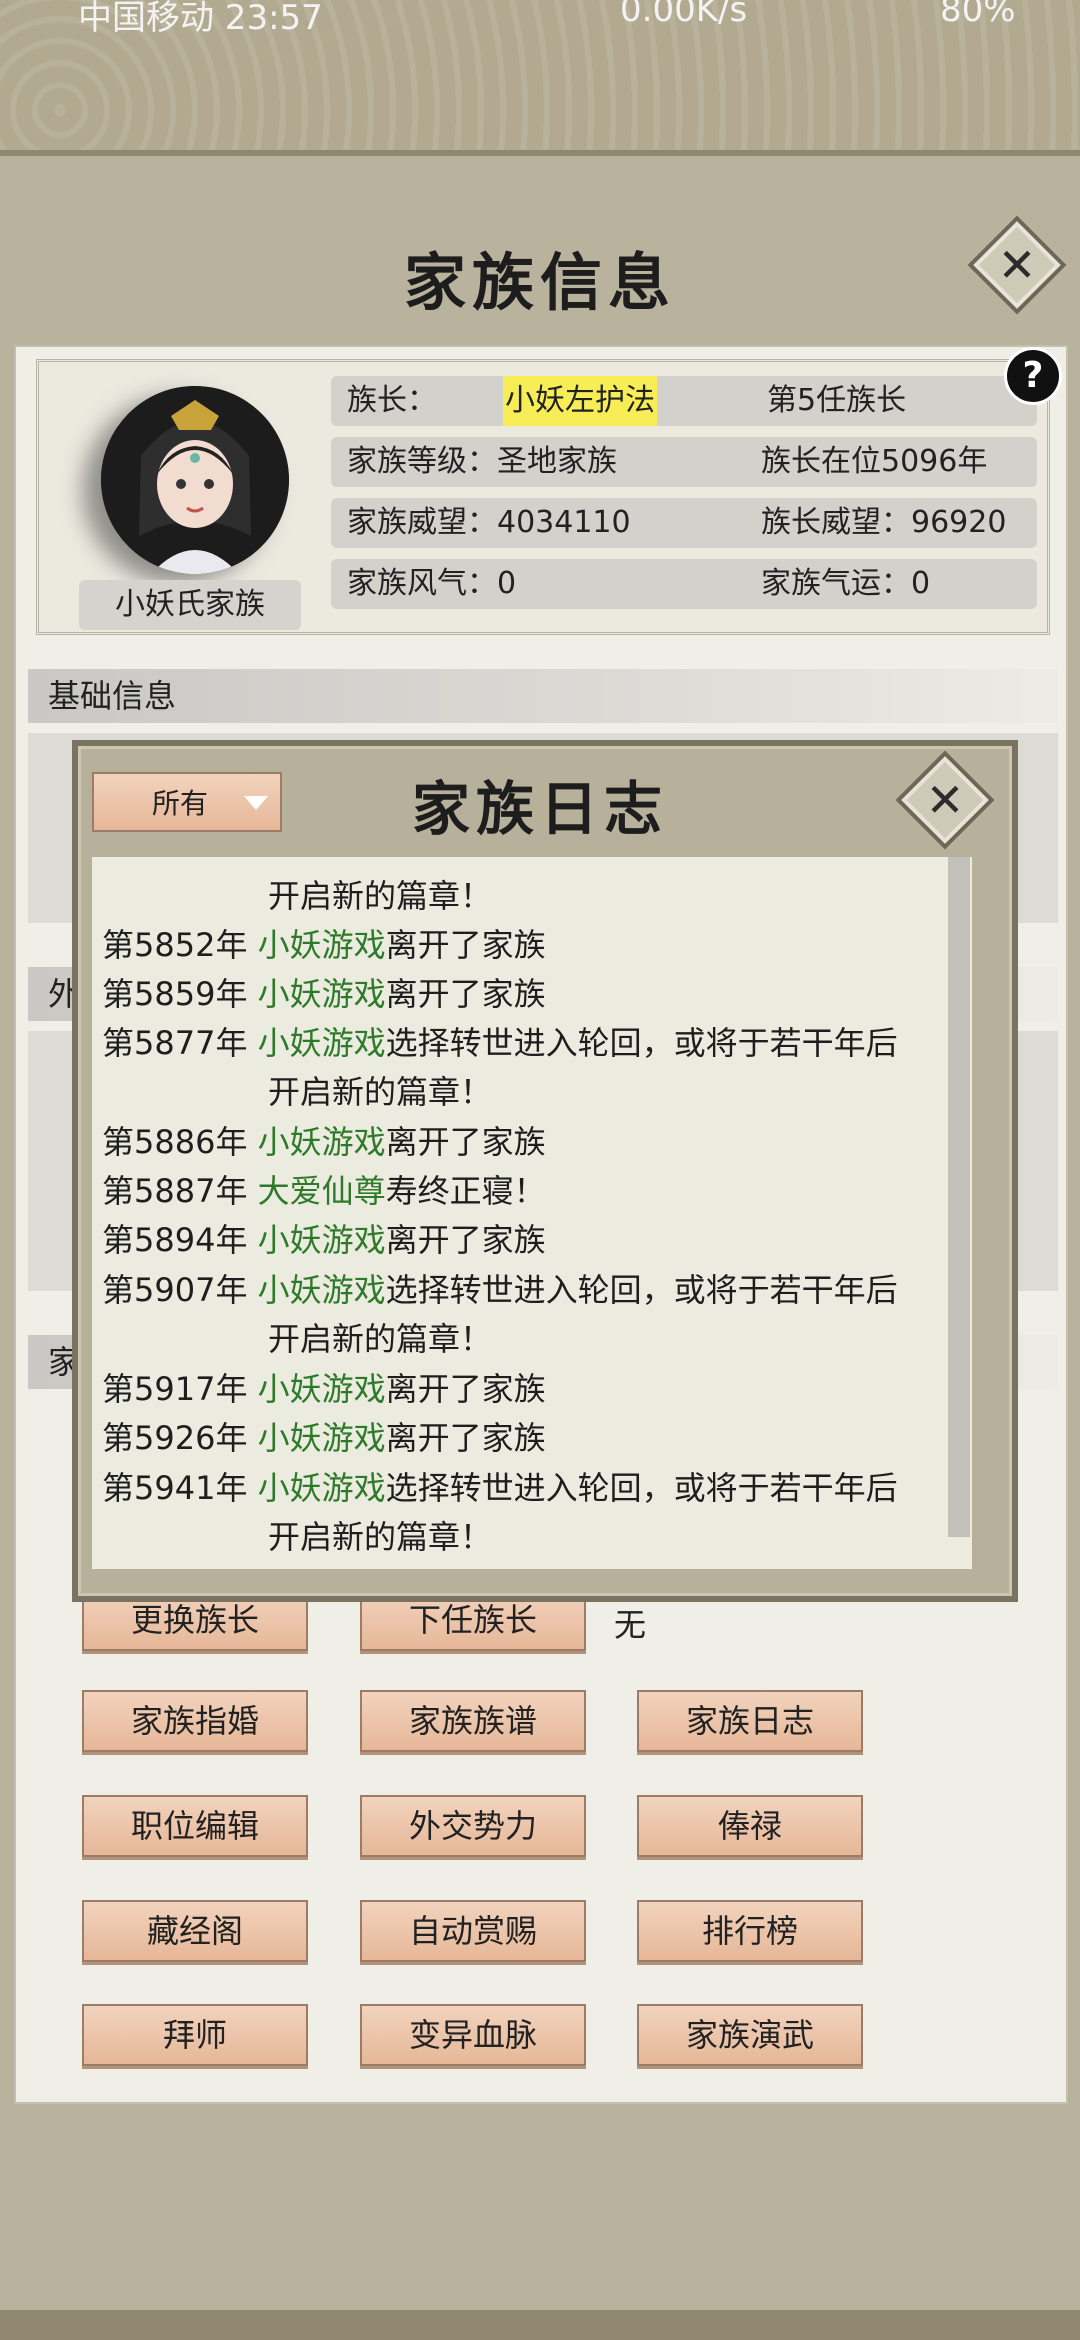 This screenshot has width=1080, height=2340. Describe the element at coordinates (846, 583) in the screenshot. I see `family-fortune: 家族气运：0` at that location.